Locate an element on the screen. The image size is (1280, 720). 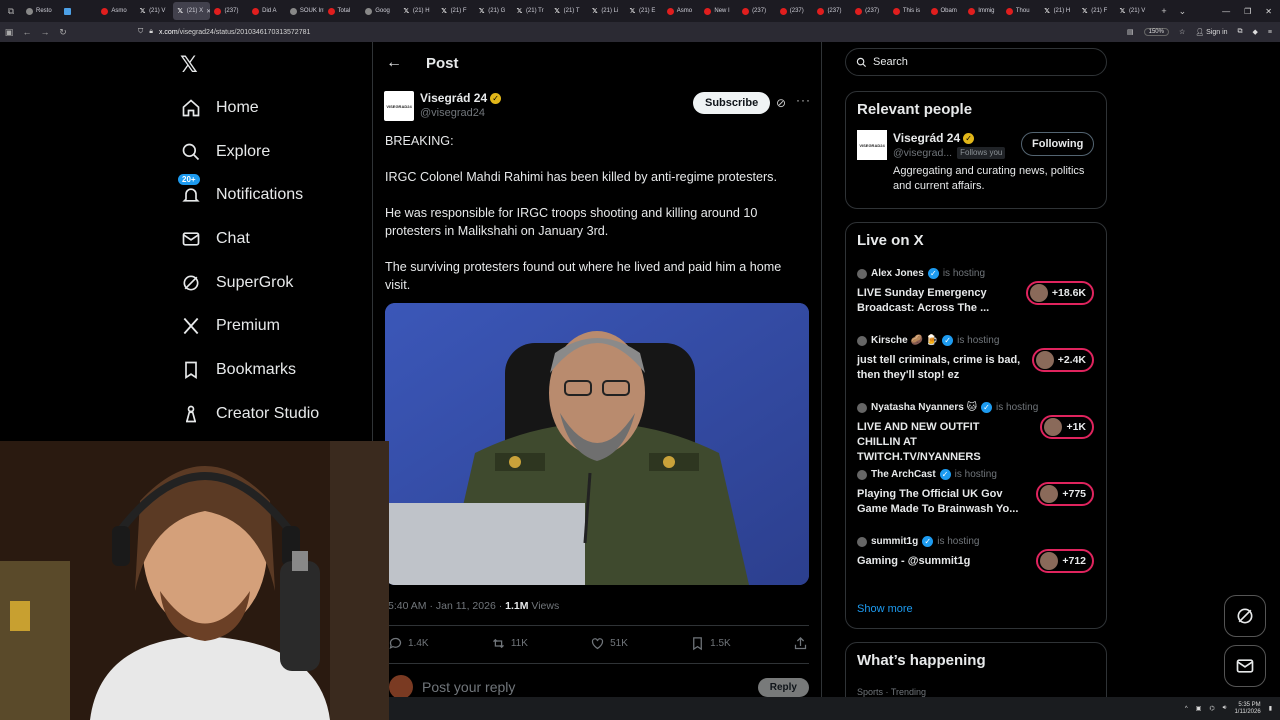
new-tab-icon: + is located at coordinates (1163, 11).